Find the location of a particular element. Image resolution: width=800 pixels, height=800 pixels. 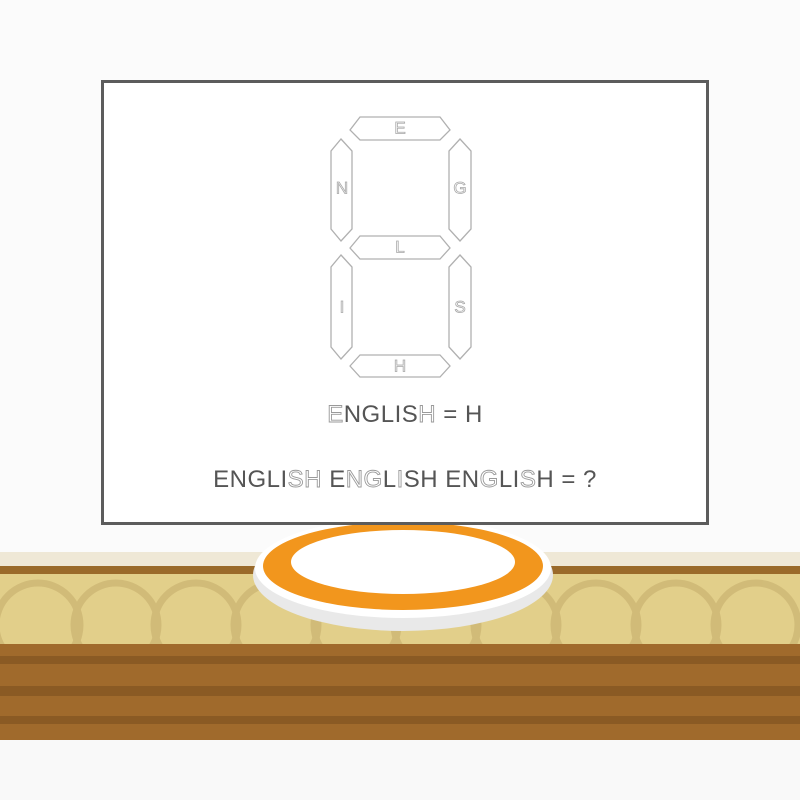

highlighted-letter: I is located at coordinates (400, 480).